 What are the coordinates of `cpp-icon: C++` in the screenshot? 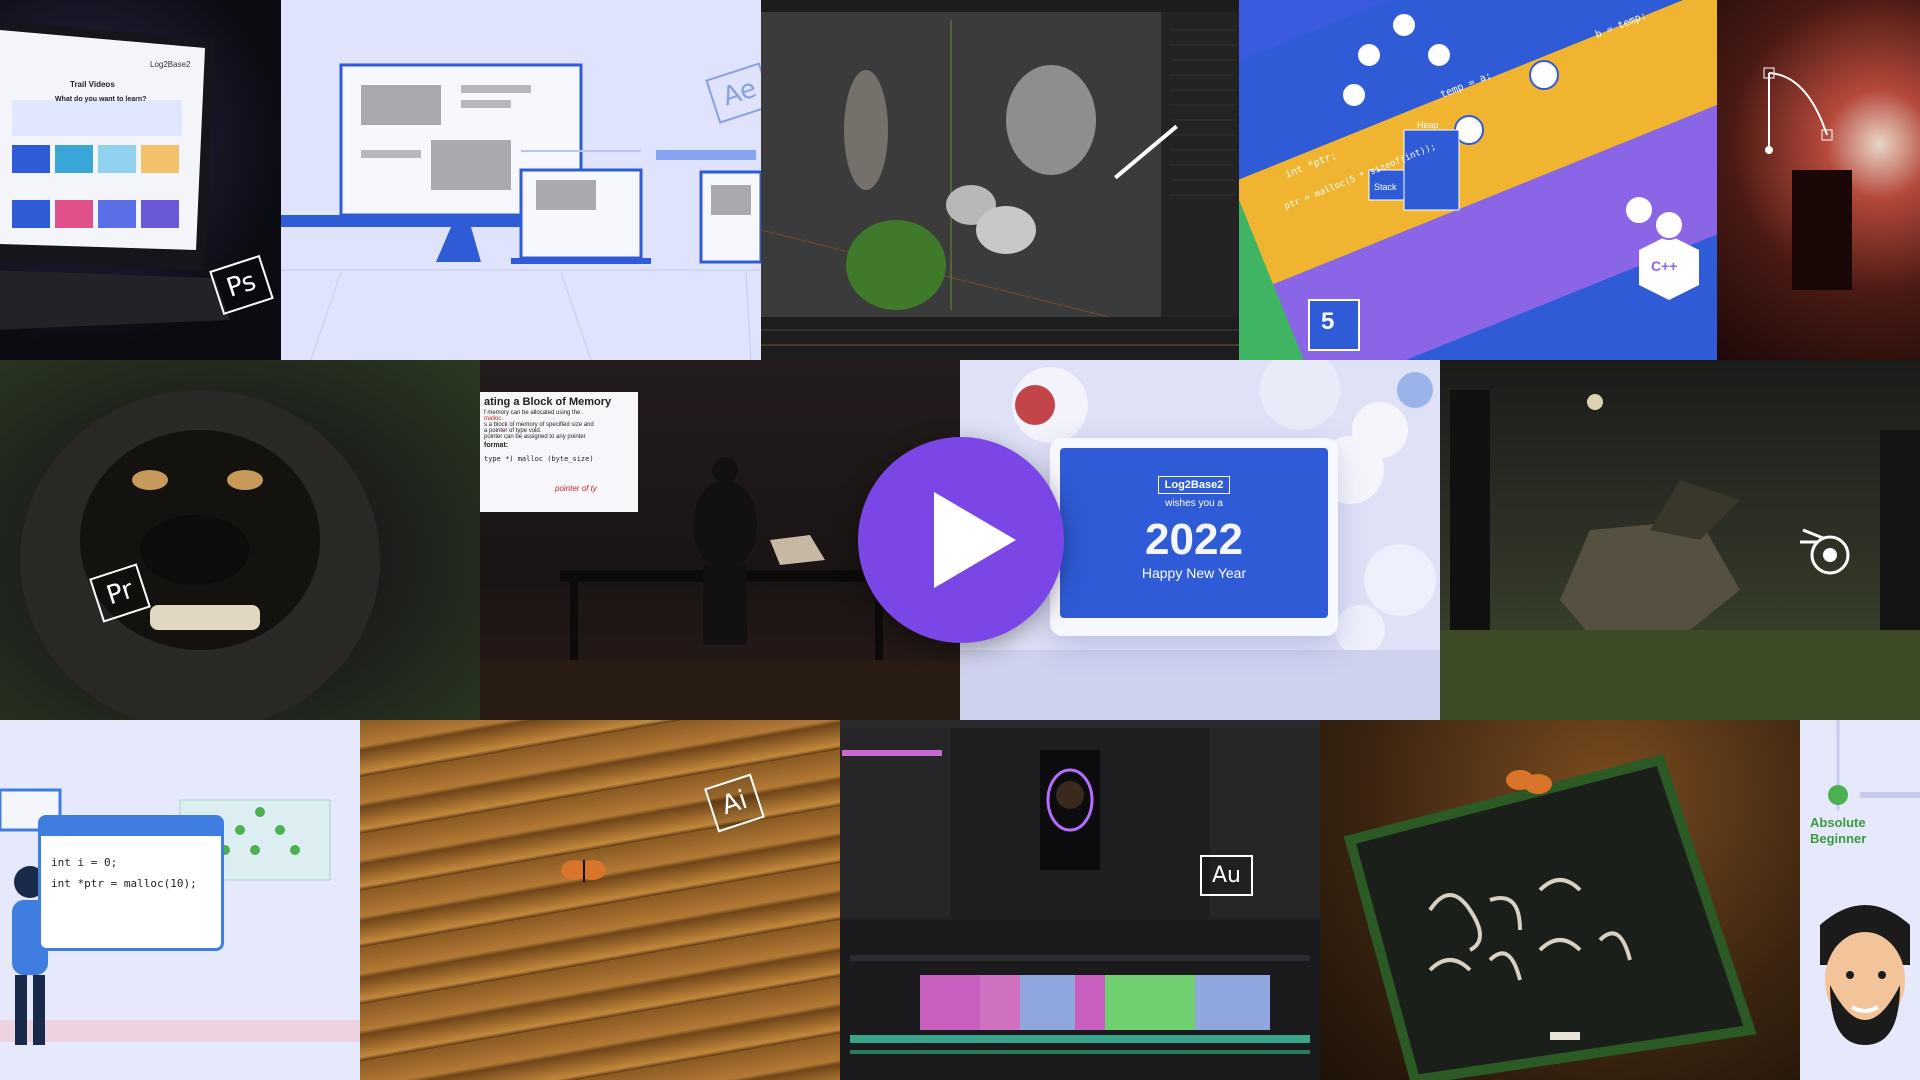 It's located at (1664, 266).